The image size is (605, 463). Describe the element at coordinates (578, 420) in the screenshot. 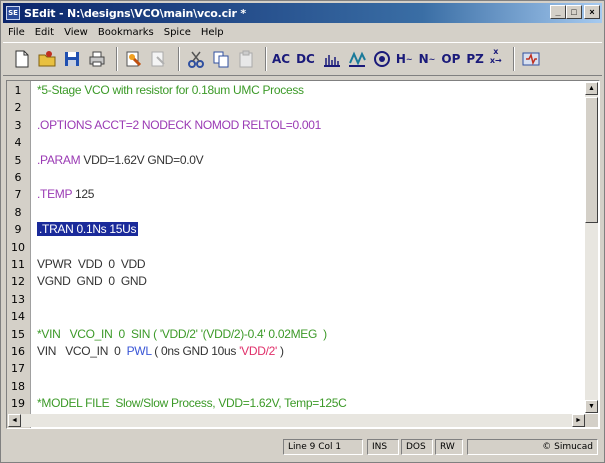

I see `scroll-right-button: ►` at that location.